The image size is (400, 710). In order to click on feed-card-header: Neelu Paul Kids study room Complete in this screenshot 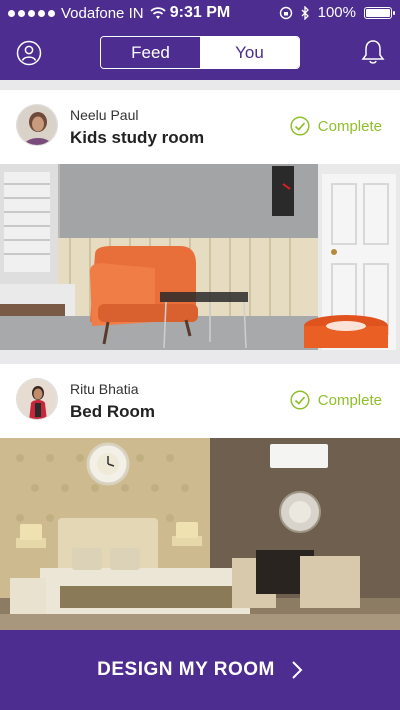, I will do `click(200, 127)`.